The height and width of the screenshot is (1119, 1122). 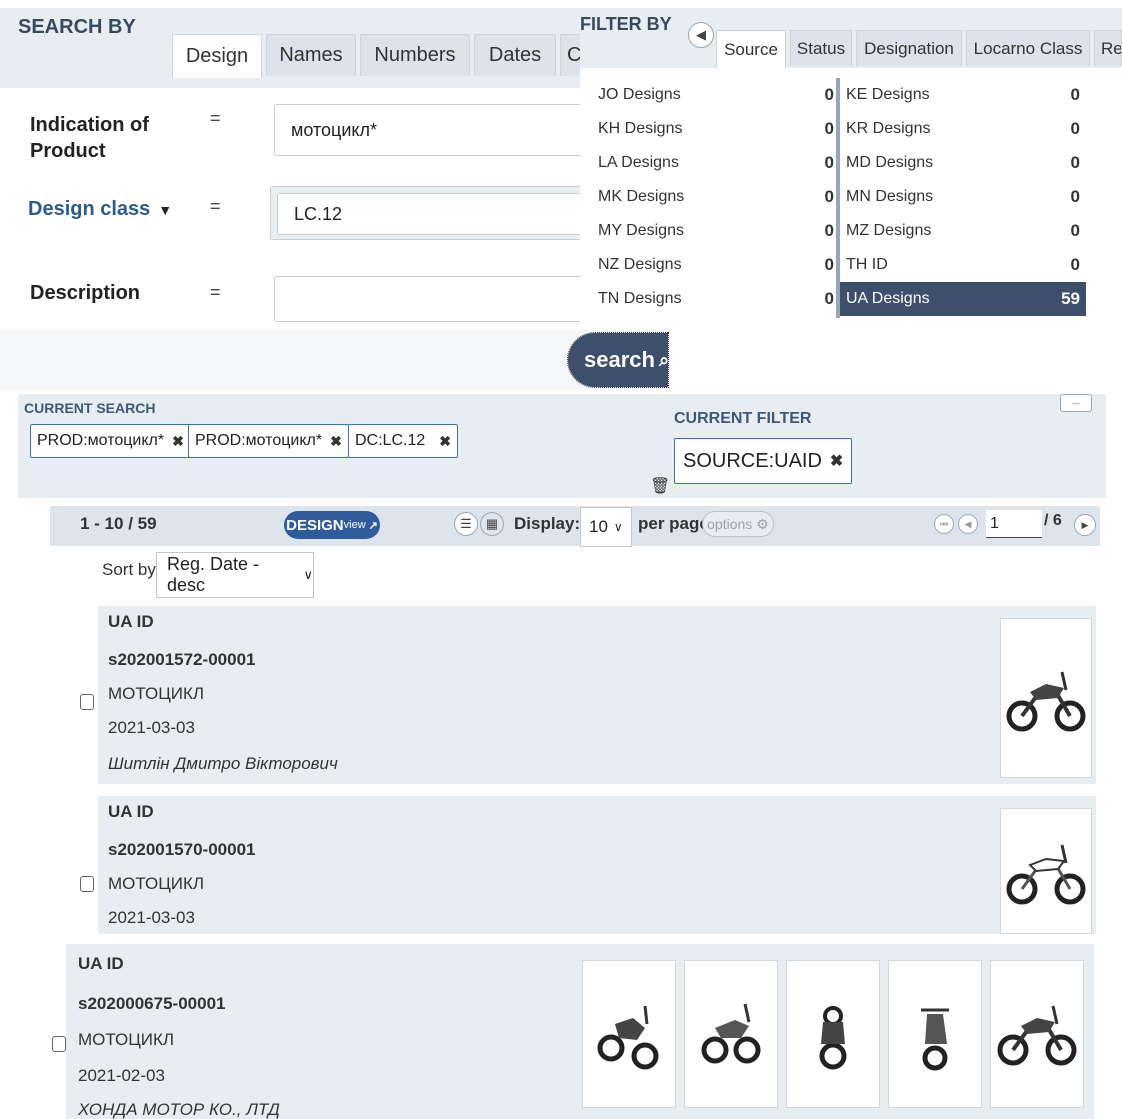 I want to click on current-filter-title: CURRENT FILTER, so click(x=743, y=418).